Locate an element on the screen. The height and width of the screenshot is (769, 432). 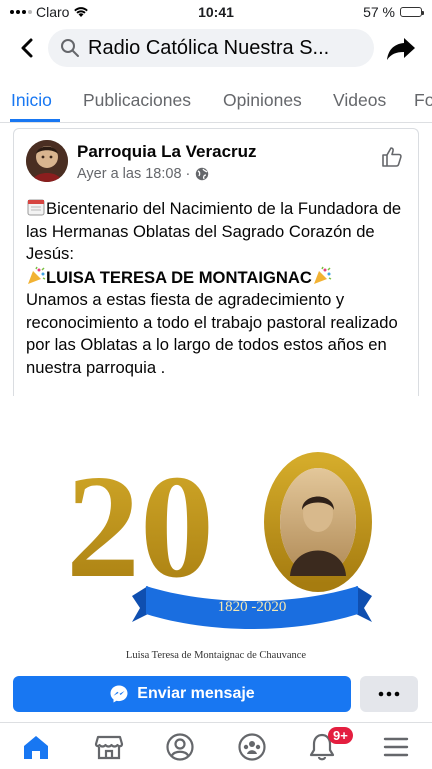
post-time-text: Ayer a las 18:08 · is located at coordinates (134, 174).